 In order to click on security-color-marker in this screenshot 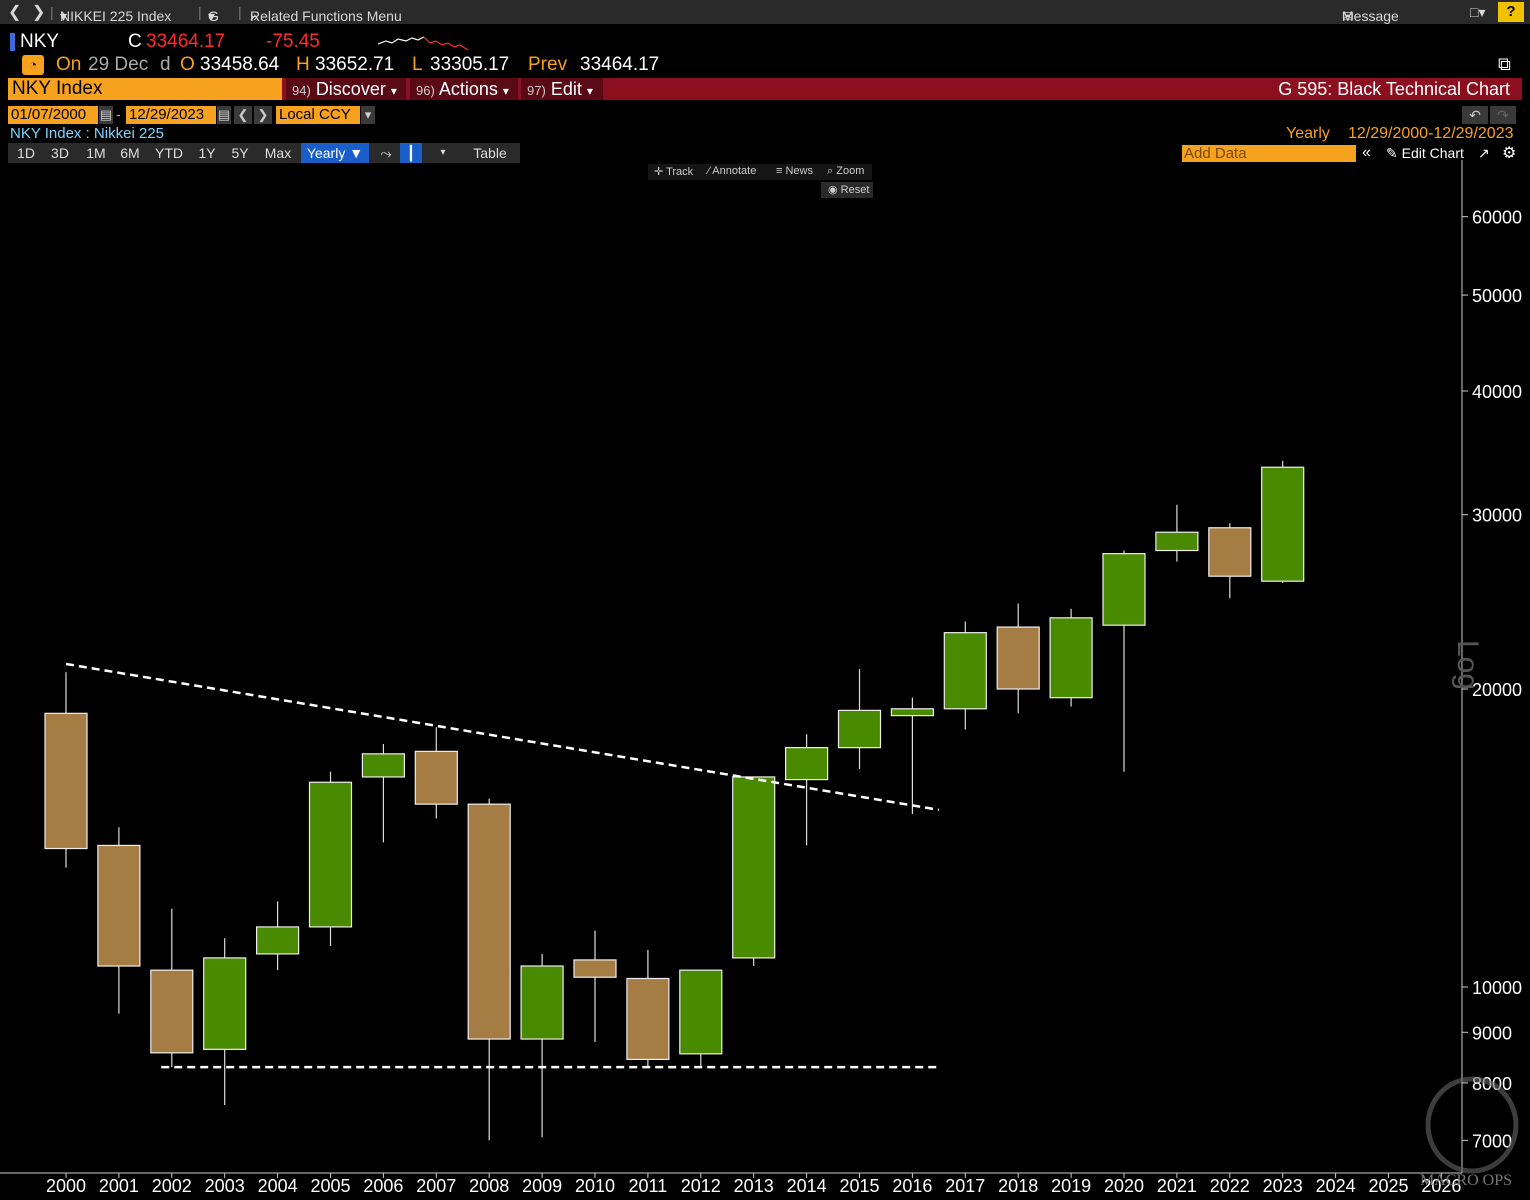, I will do `click(12, 42)`.